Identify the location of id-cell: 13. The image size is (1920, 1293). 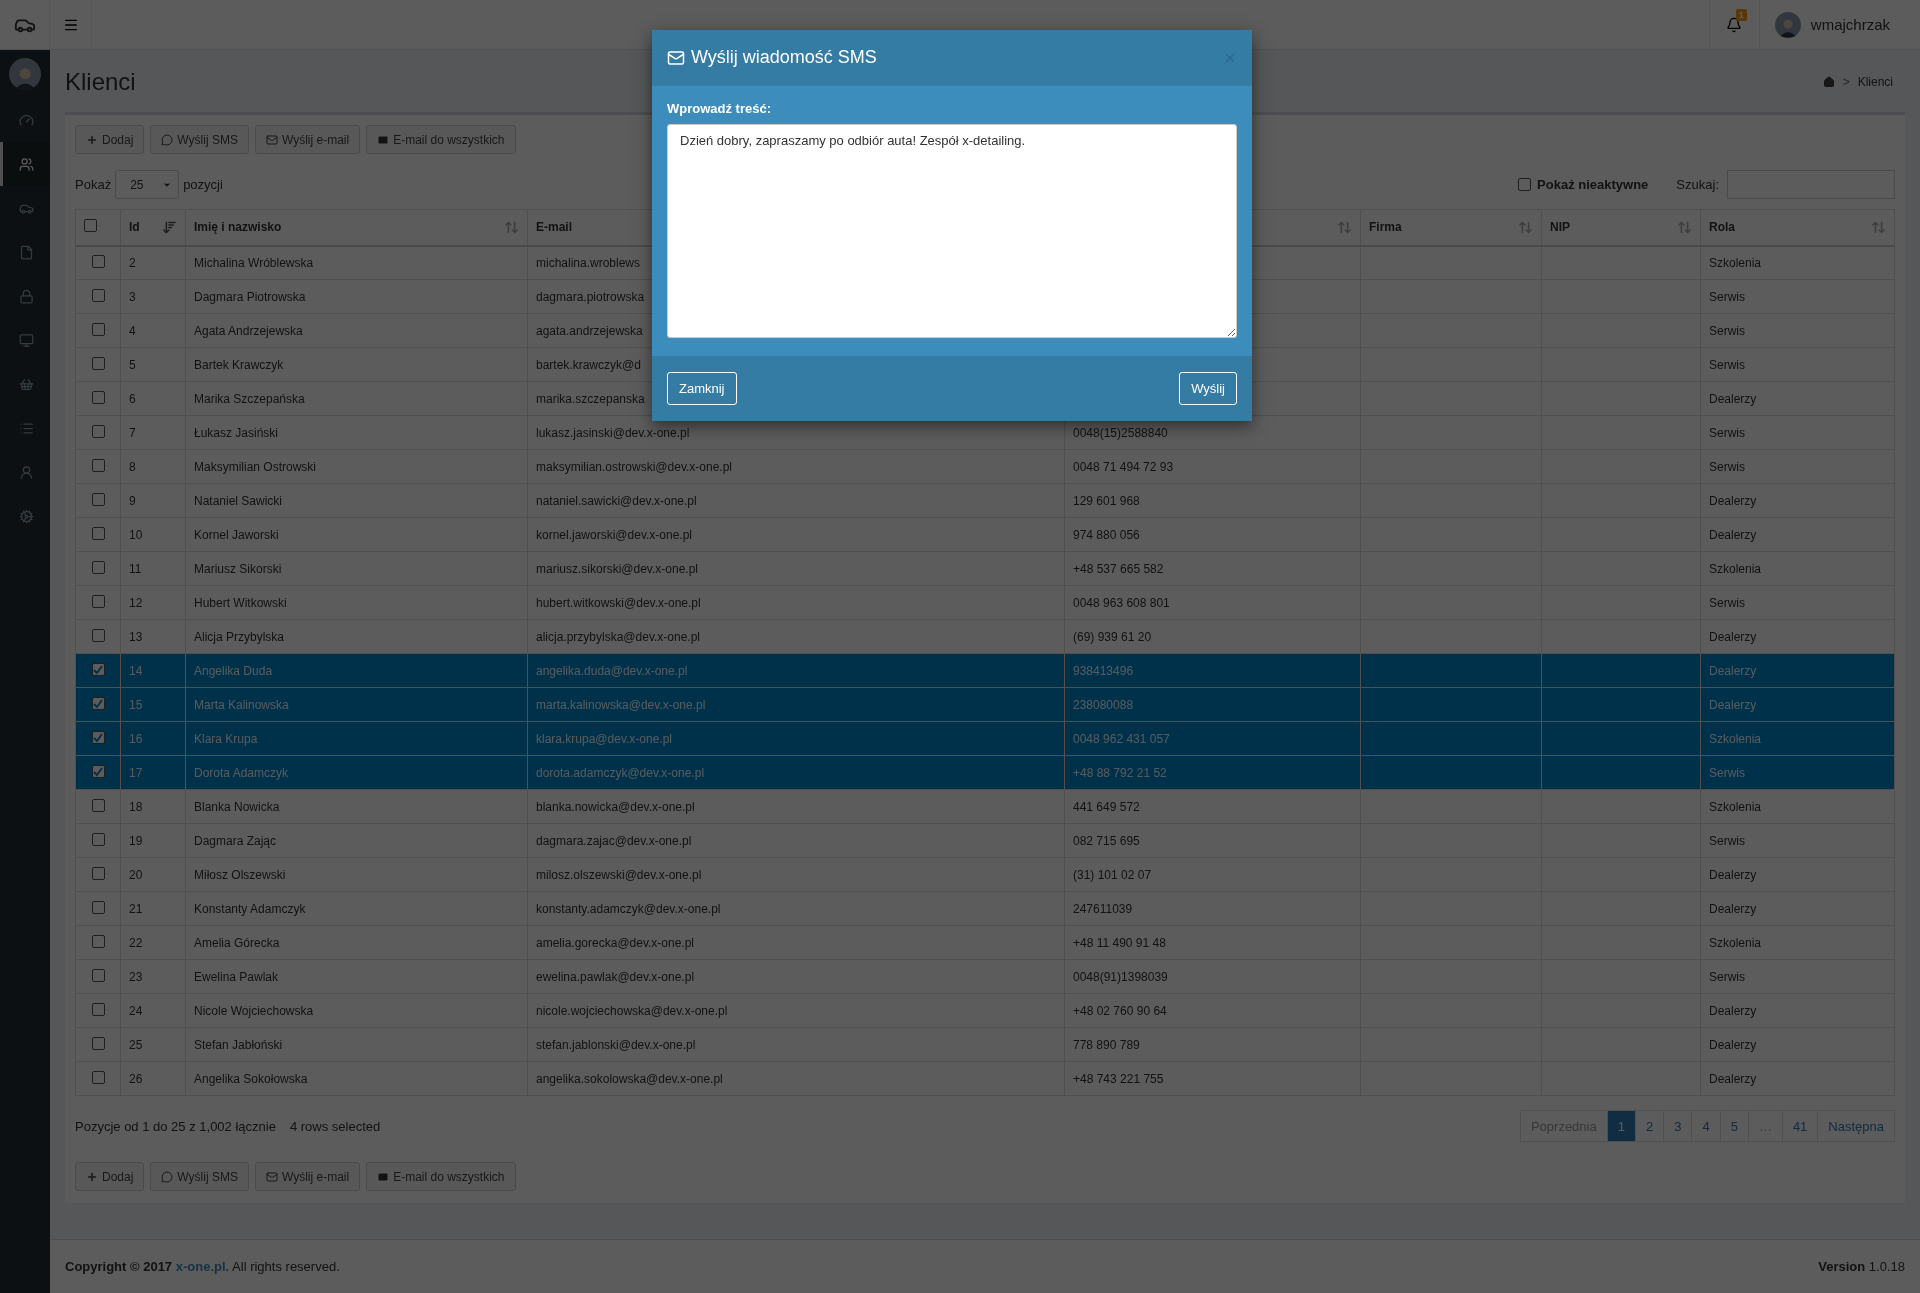
(153, 636).